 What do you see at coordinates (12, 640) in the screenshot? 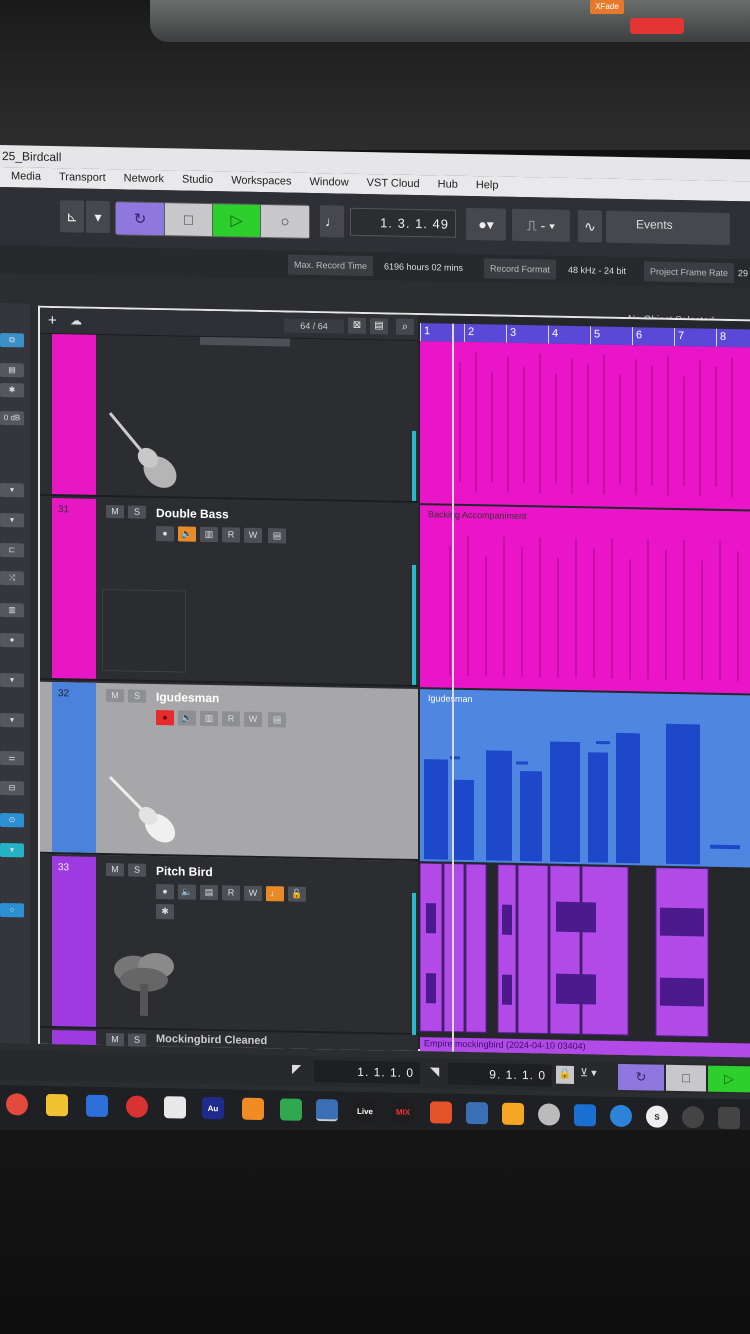
I see `inspector-dots-icon: ●` at bounding box center [12, 640].